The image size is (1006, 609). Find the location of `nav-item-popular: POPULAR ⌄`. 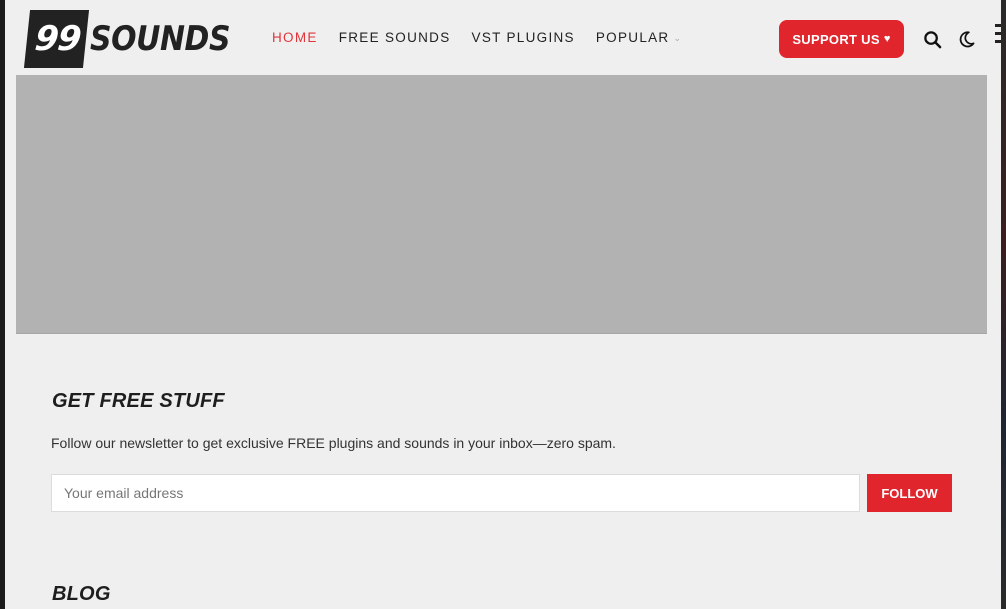

nav-item-popular: POPULAR ⌄ is located at coordinates (639, 37).